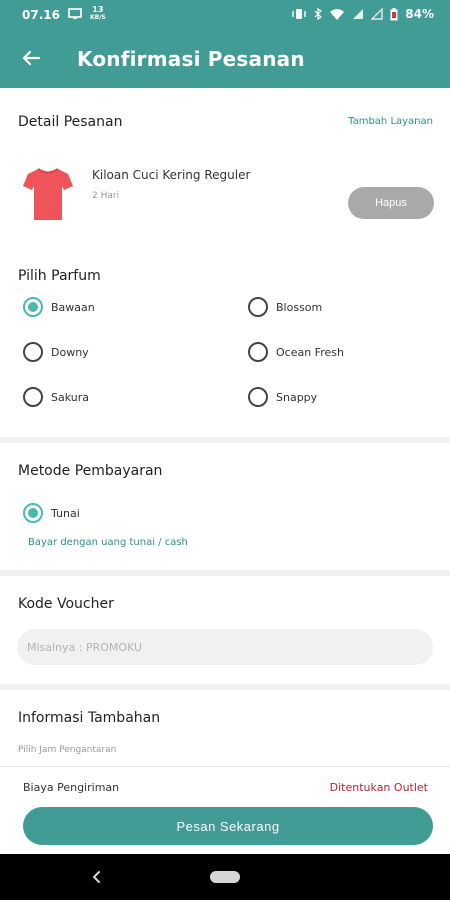 This screenshot has height=900, width=450. I want to click on perfume-radio-snappy: Snappy, so click(282, 397).